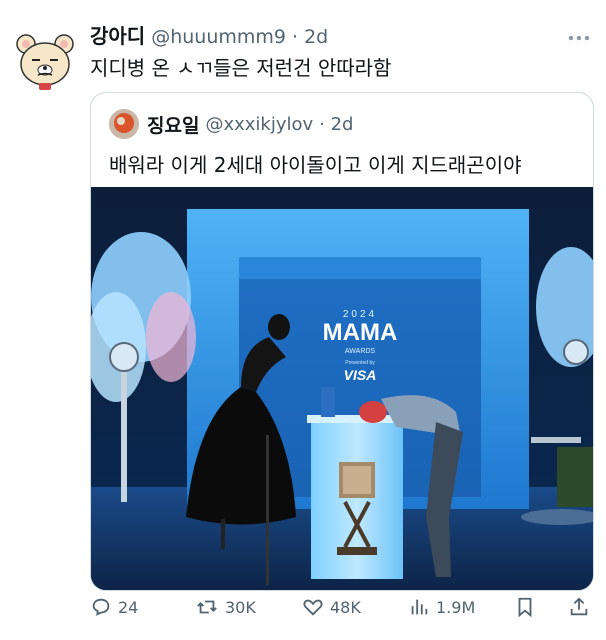 The width and height of the screenshot is (606, 640). What do you see at coordinates (124, 124) in the screenshot?
I see `quote-avatar` at bounding box center [124, 124].